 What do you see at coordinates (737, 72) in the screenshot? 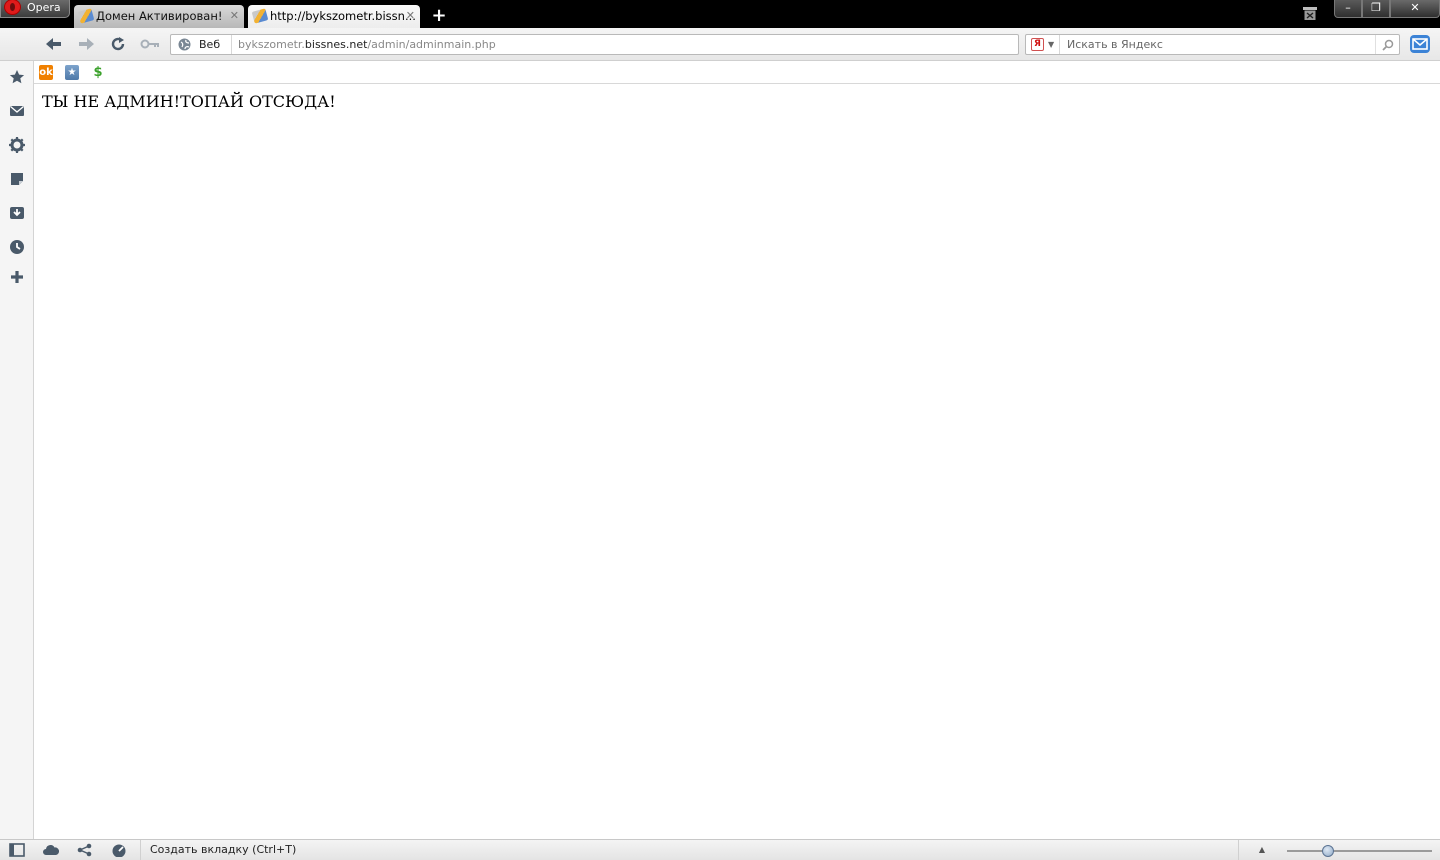
I see `bookmarks-bar: ok ★ $` at bounding box center [737, 72].